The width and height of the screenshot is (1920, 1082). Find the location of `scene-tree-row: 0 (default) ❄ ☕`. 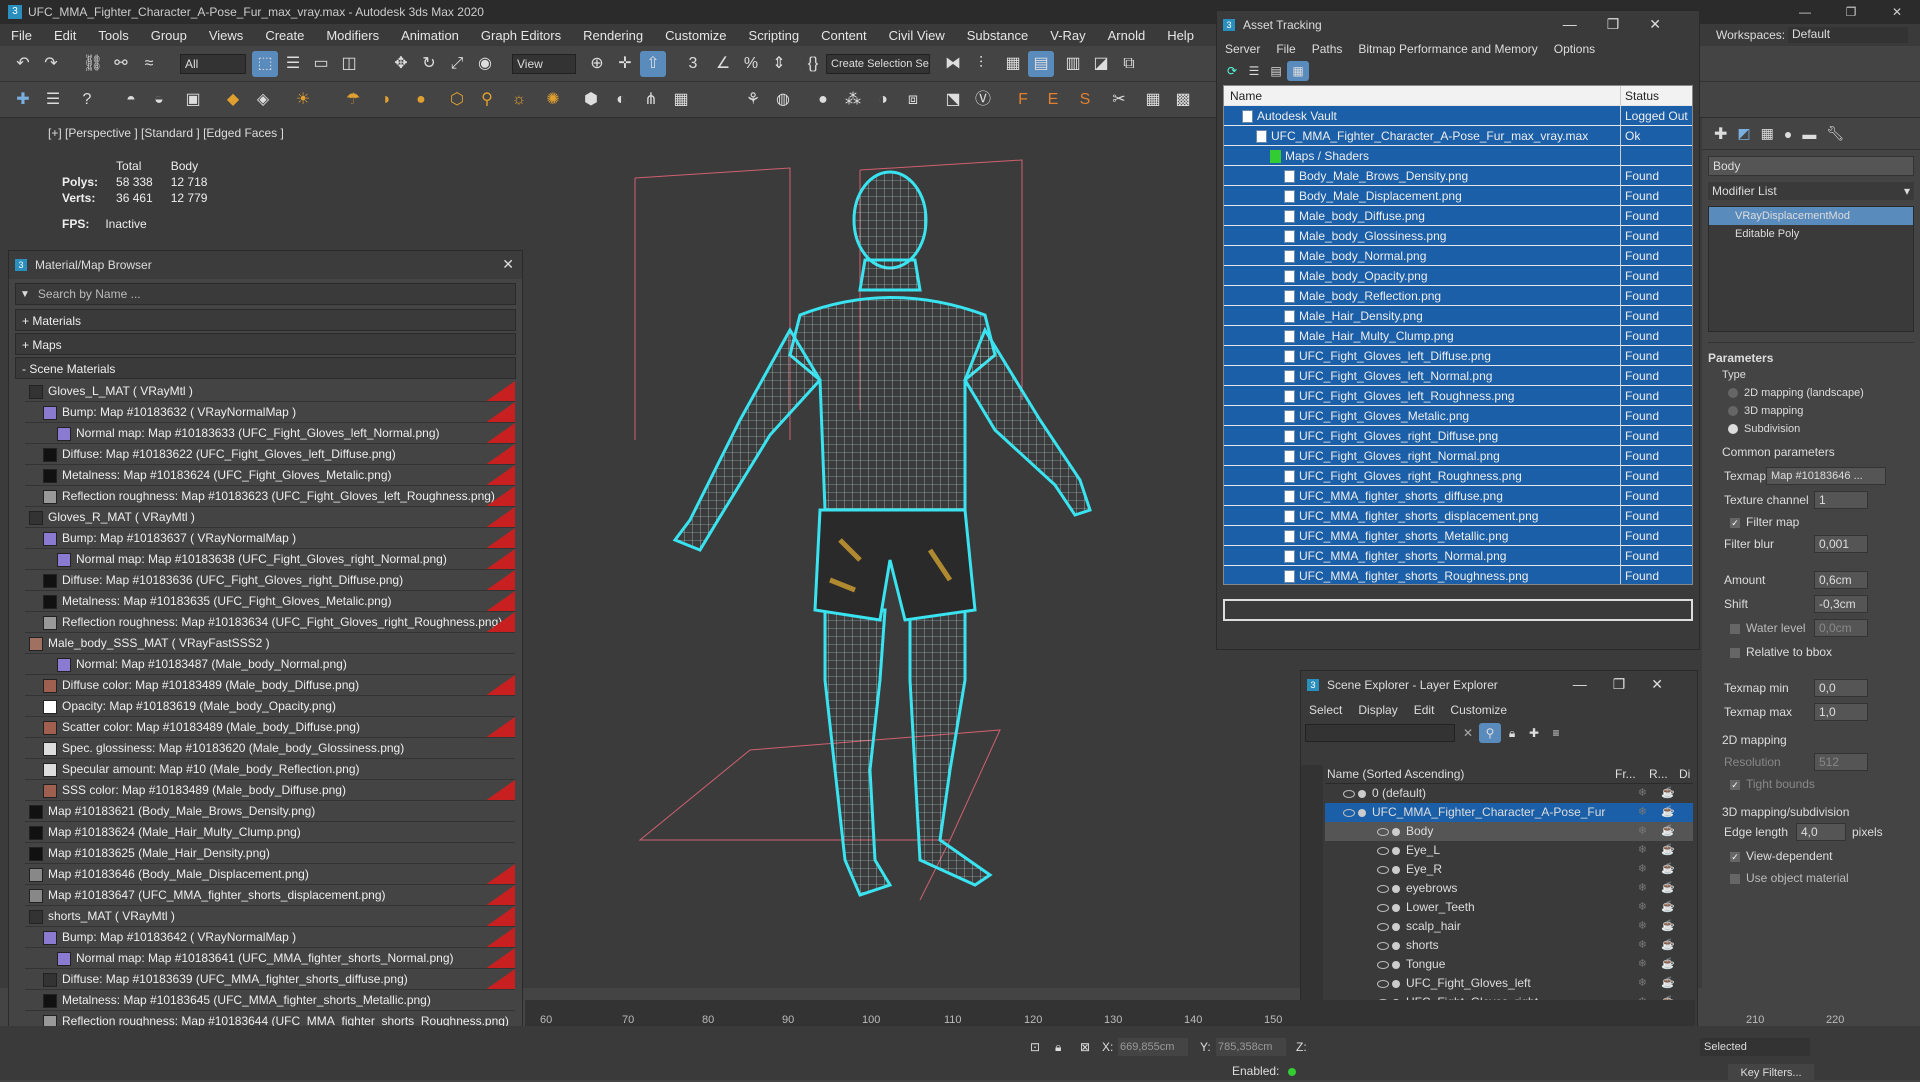

scene-tree-row: 0 (default) ❄ ☕ is located at coordinates (1509, 793).